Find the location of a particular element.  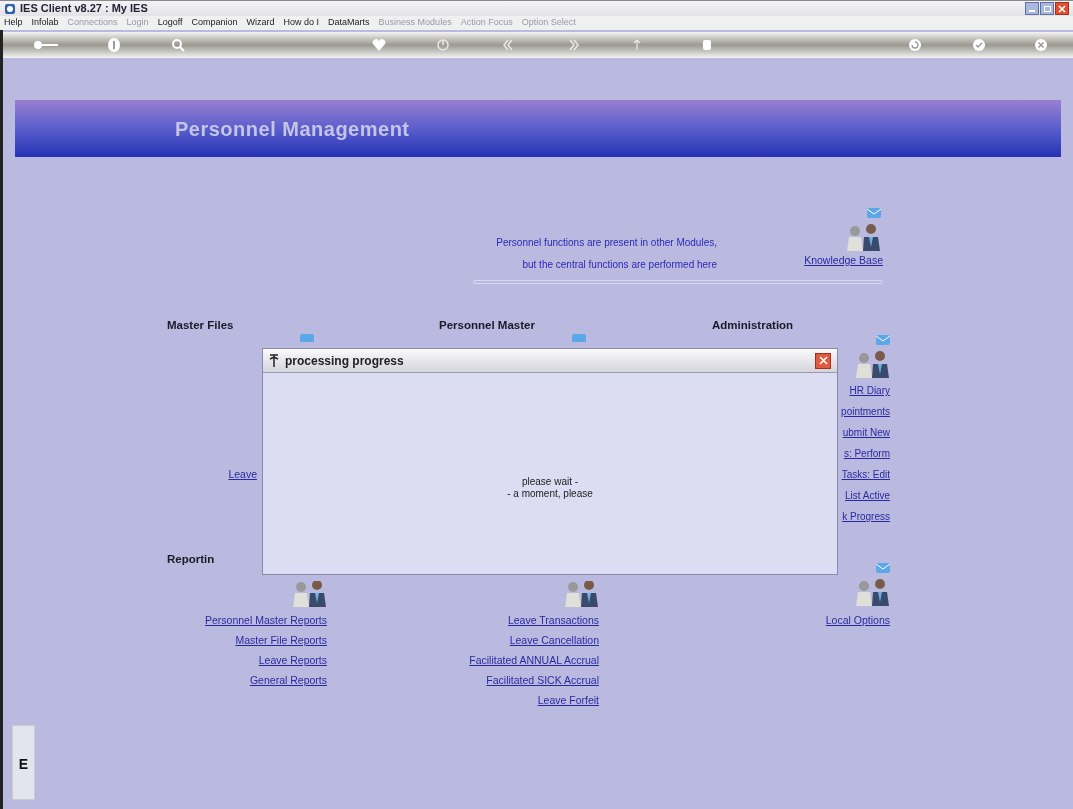

key-icon is located at coordinates (46, 45).